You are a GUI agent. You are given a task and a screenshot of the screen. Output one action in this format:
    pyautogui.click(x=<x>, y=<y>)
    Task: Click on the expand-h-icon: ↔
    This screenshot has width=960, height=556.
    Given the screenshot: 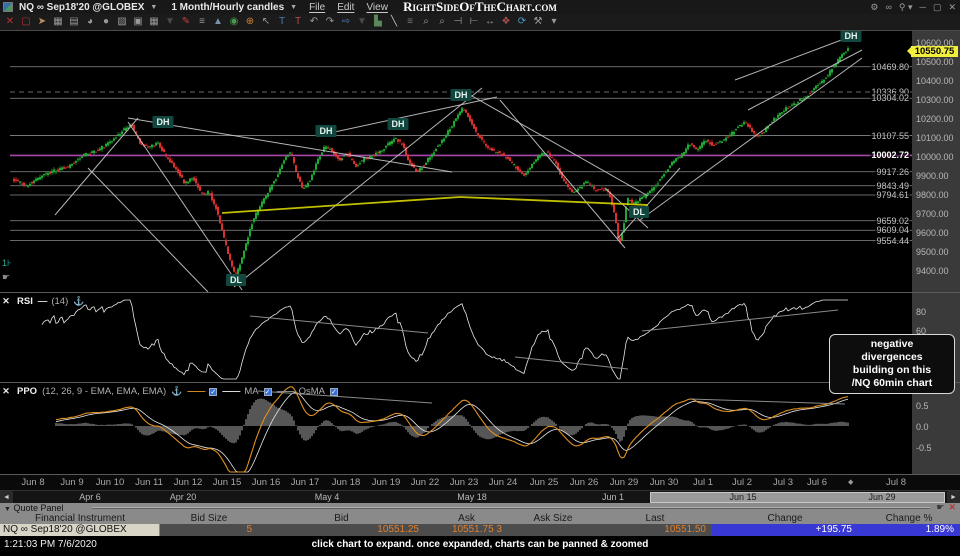 What is the action you would take?
    pyautogui.click(x=490, y=22)
    